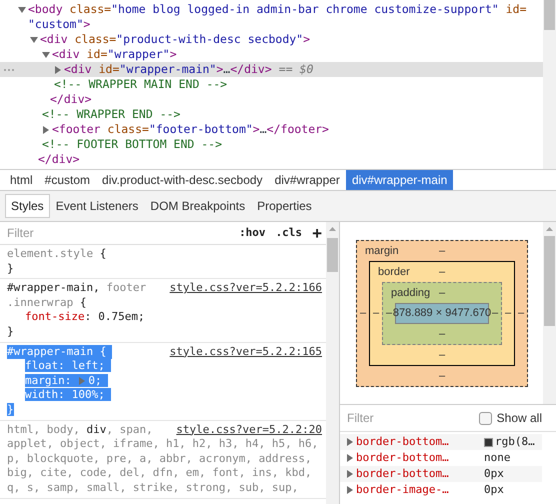 Image resolution: width=556 pixels, height=504 pixels. Describe the element at coordinates (488, 442) in the screenshot. I see `color-swatch` at that location.